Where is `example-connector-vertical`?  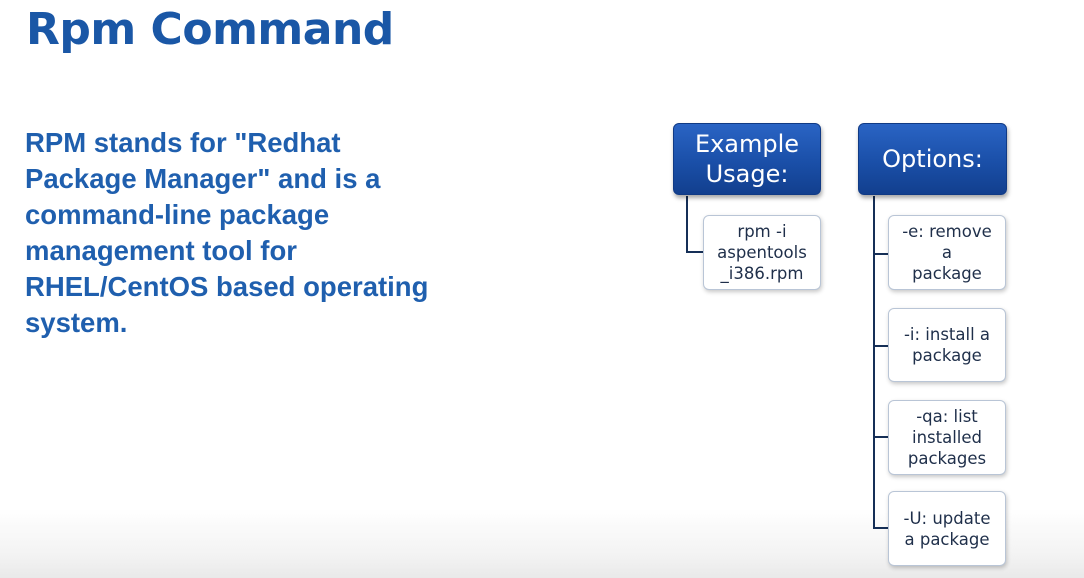
example-connector-vertical is located at coordinates (687, 224).